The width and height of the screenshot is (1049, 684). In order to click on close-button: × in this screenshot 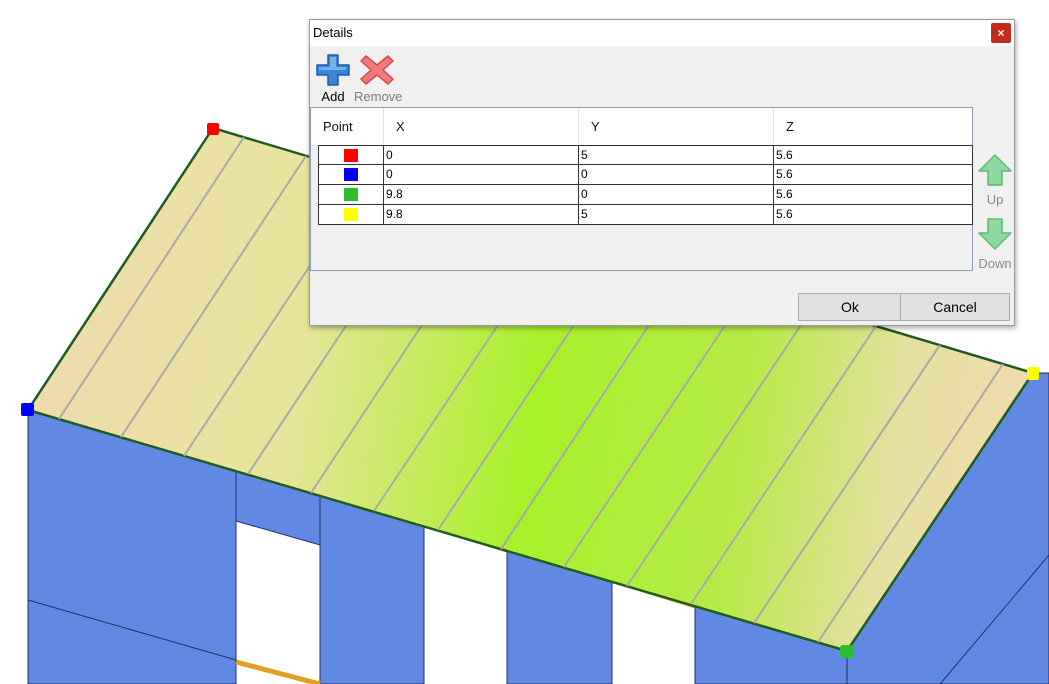, I will do `click(1001, 33)`.